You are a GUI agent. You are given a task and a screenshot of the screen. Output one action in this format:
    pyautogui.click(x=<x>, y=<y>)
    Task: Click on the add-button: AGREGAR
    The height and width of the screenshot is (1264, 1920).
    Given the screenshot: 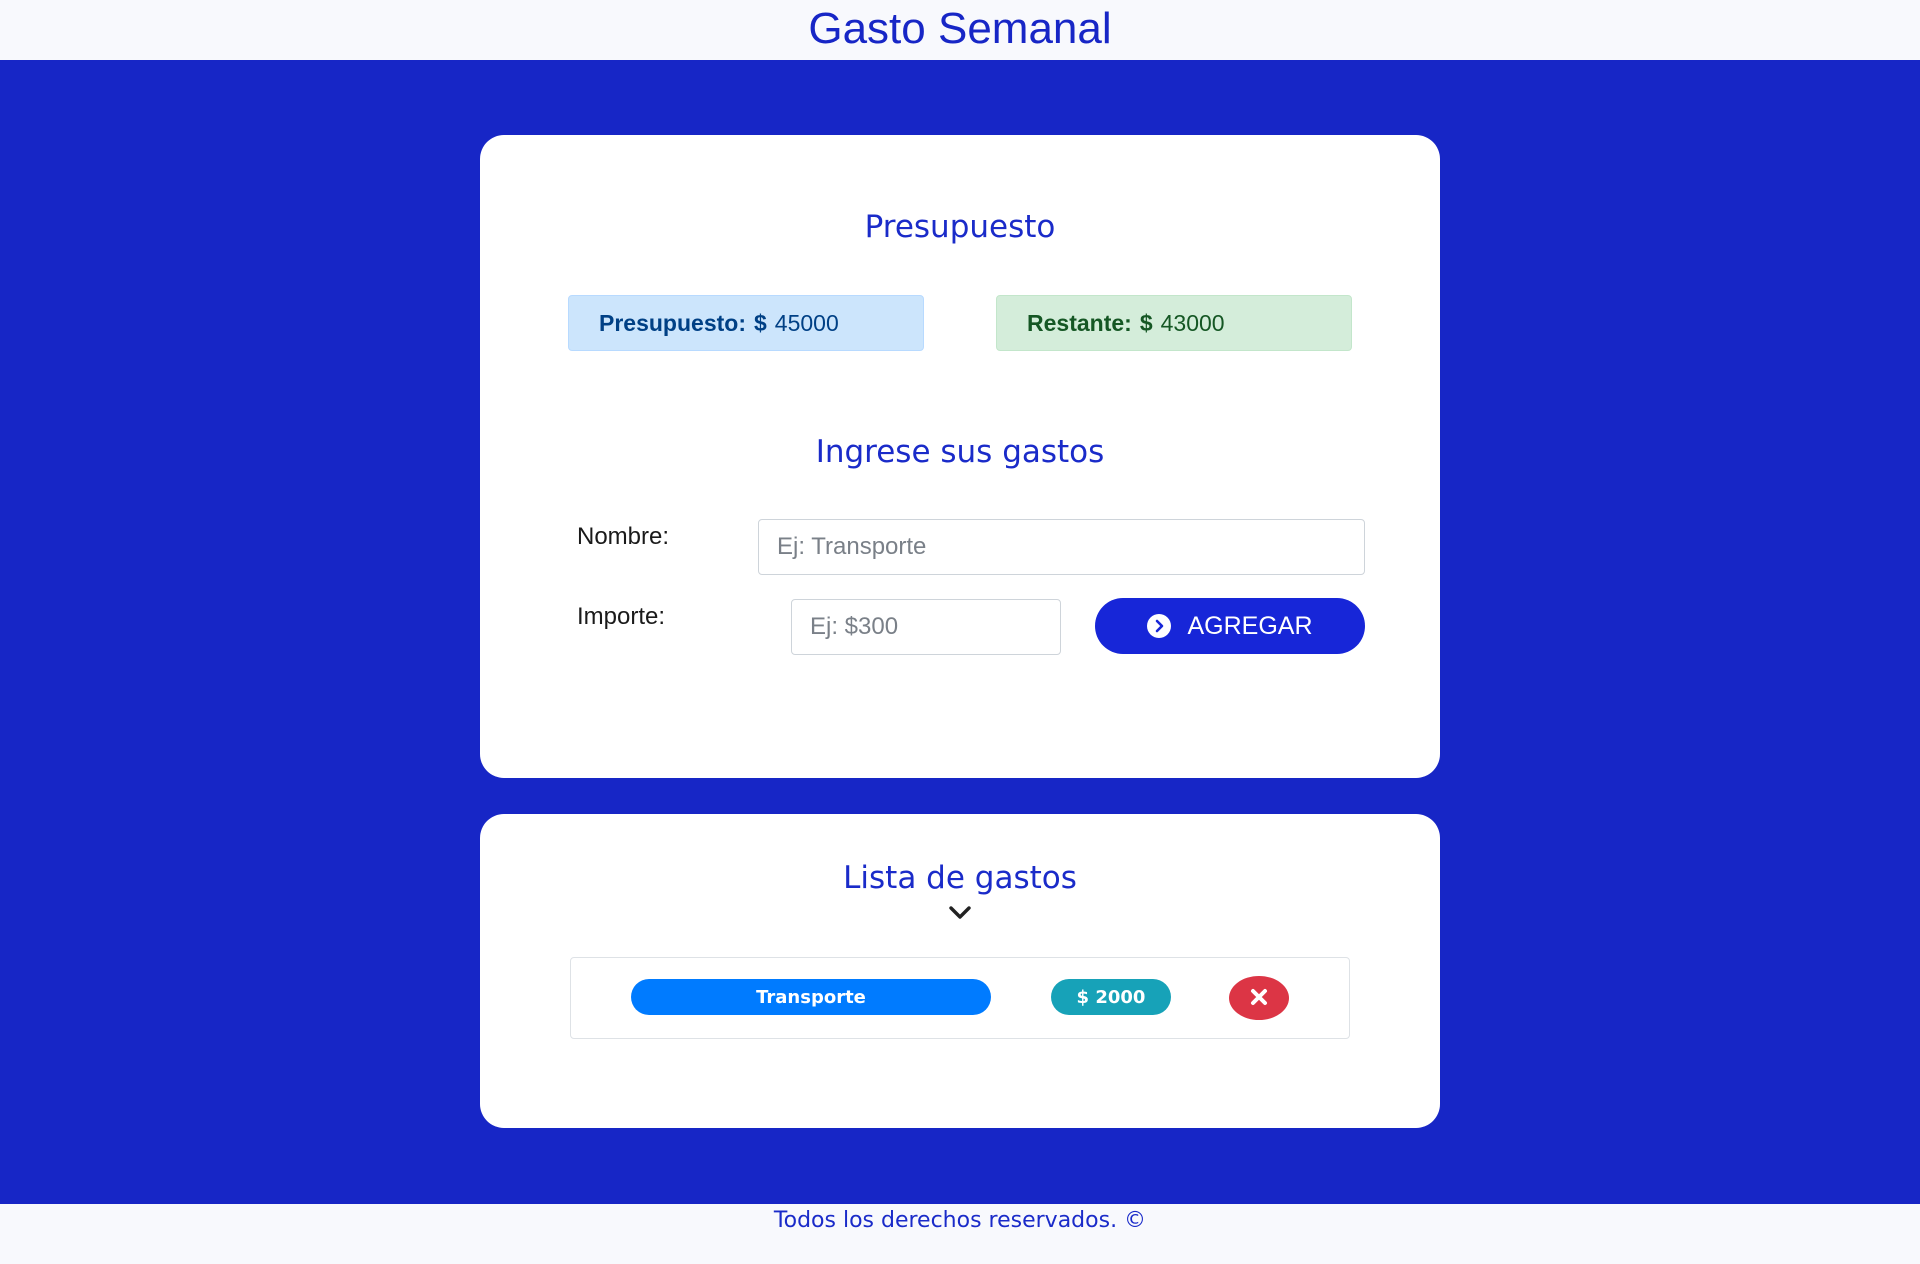 What is the action you would take?
    pyautogui.click(x=1230, y=626)
    